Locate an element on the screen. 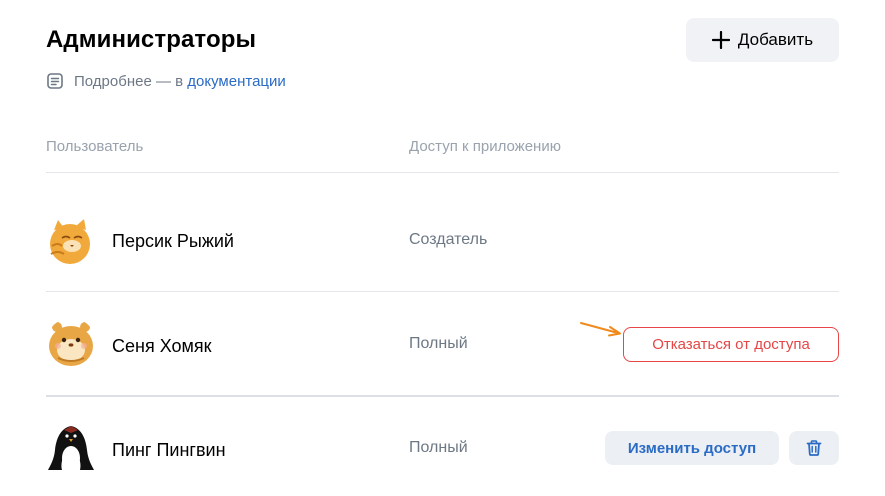 The image size is (885, 496). column-header-user: Пользователь is located at coordinates (95, 146).